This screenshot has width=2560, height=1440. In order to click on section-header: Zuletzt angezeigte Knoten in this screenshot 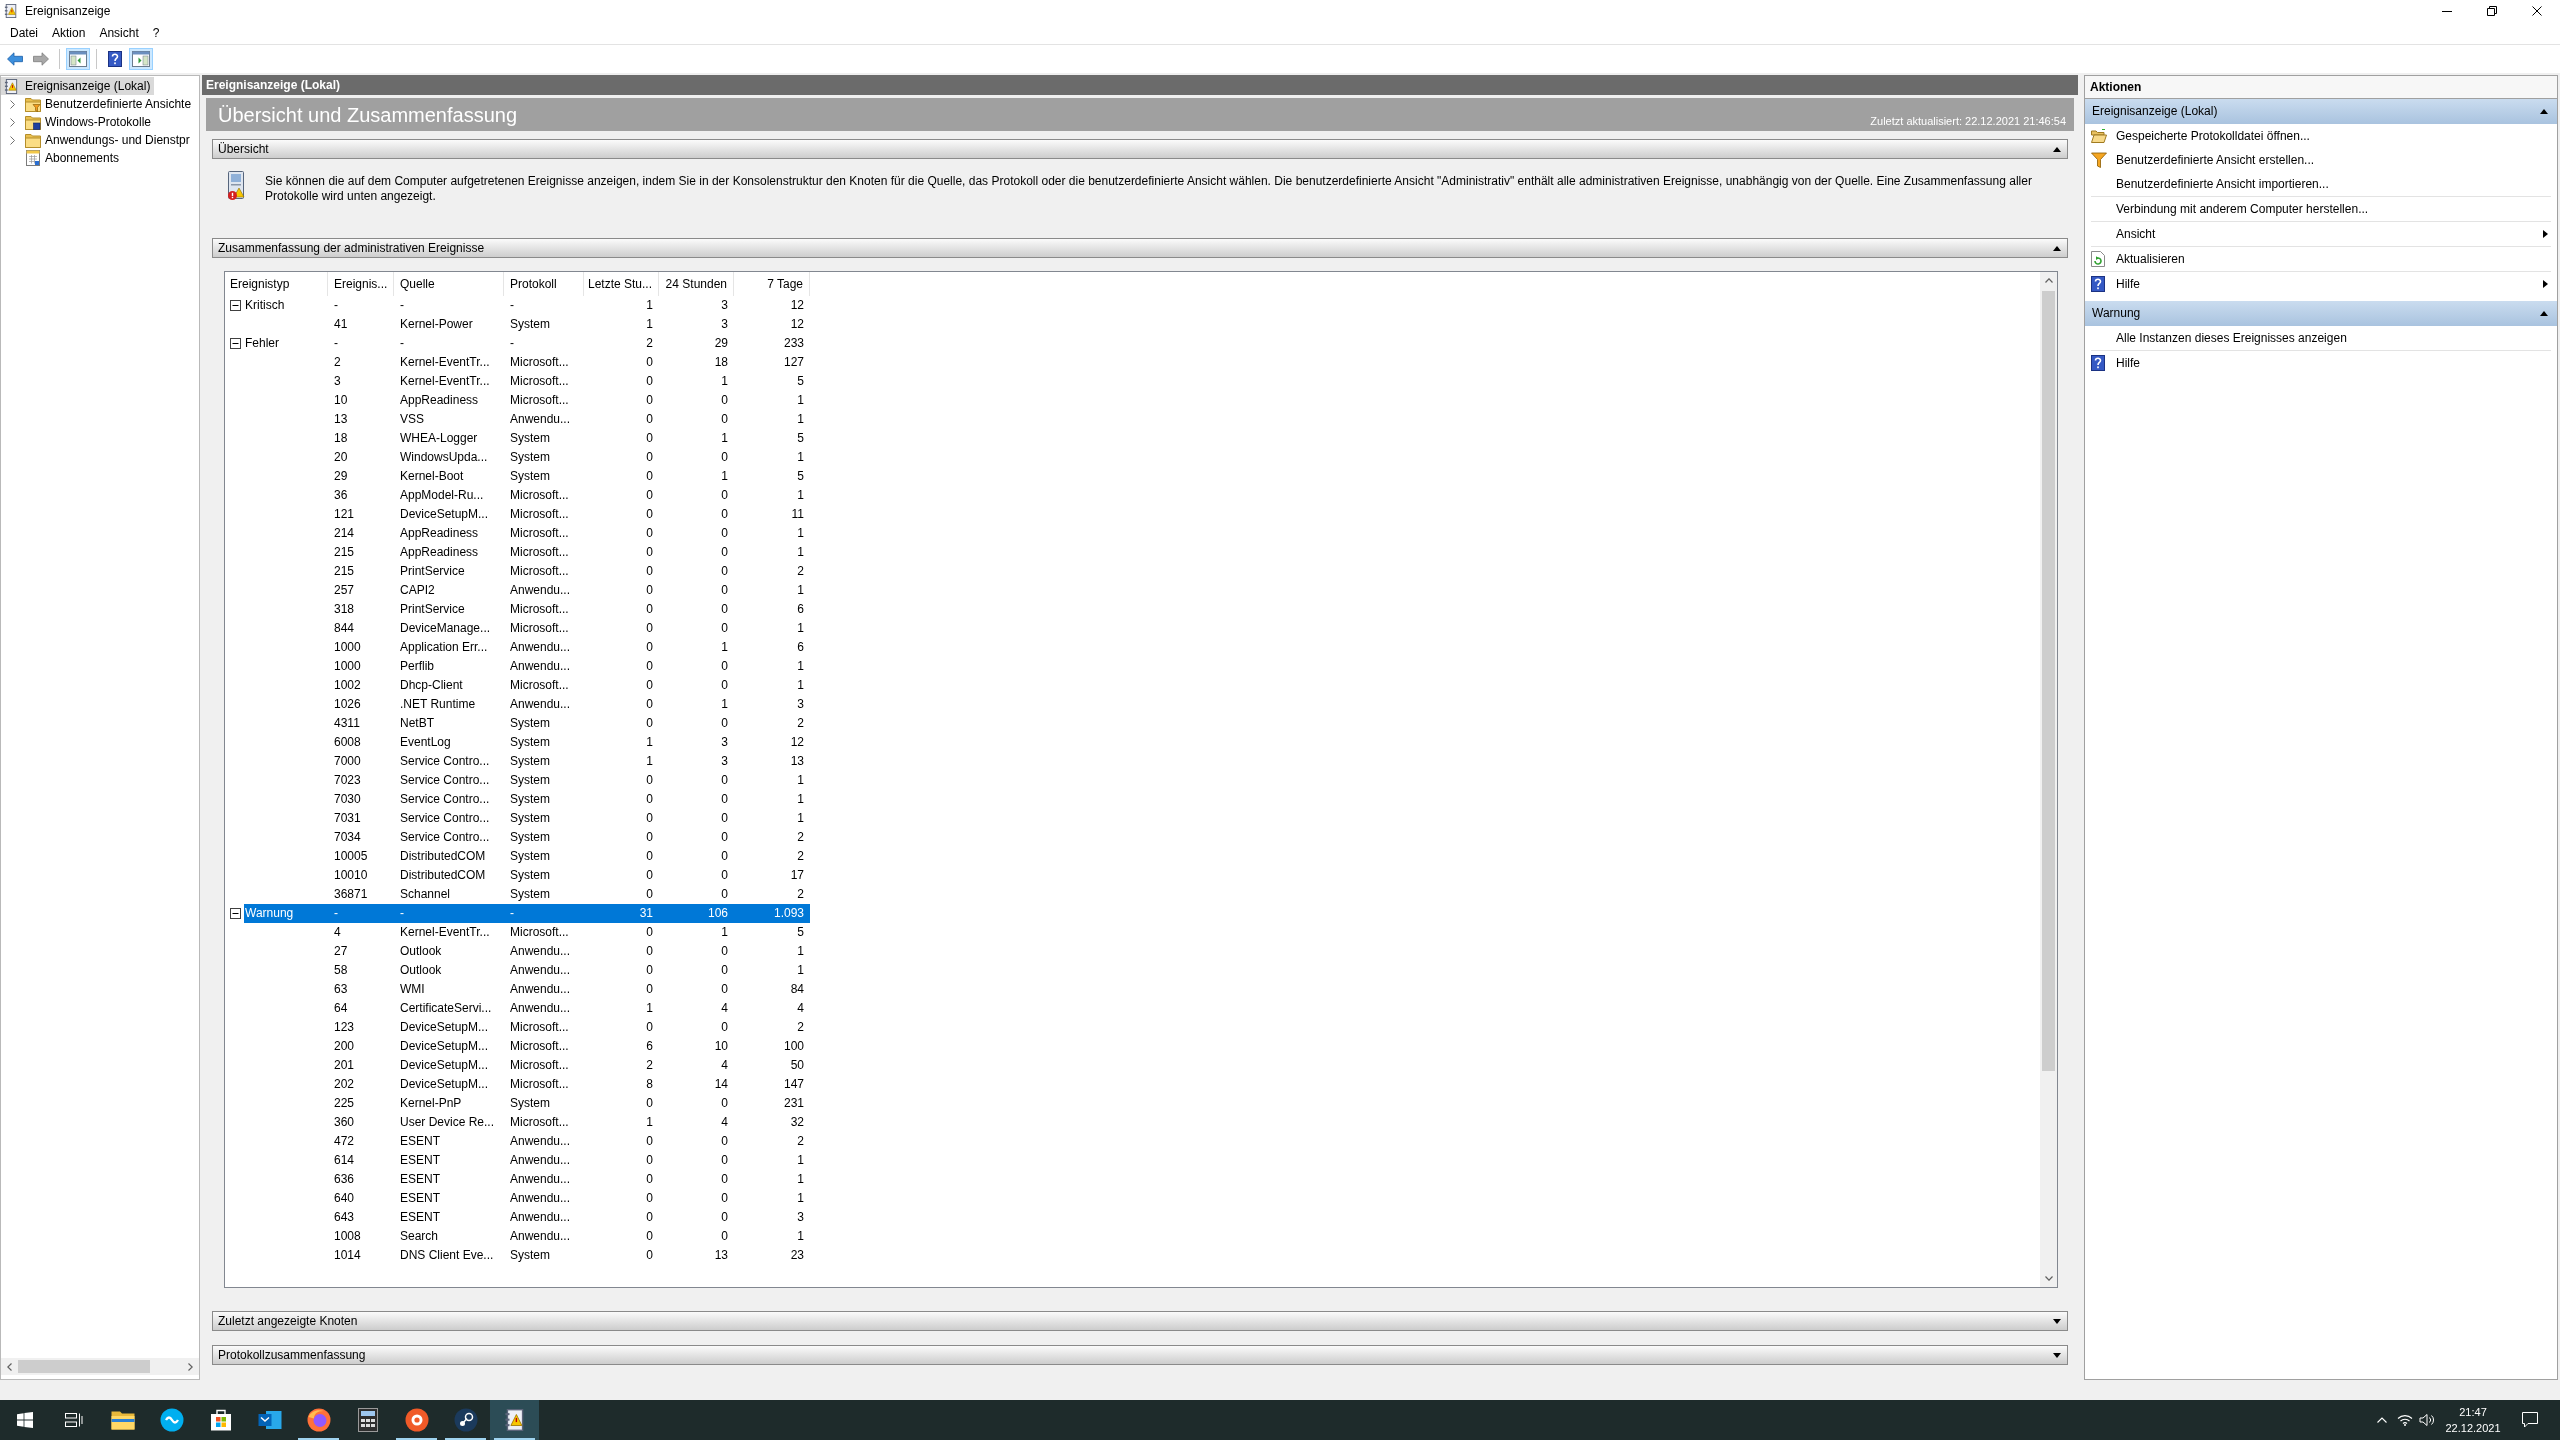, I will do `click(1140, 1321)`.